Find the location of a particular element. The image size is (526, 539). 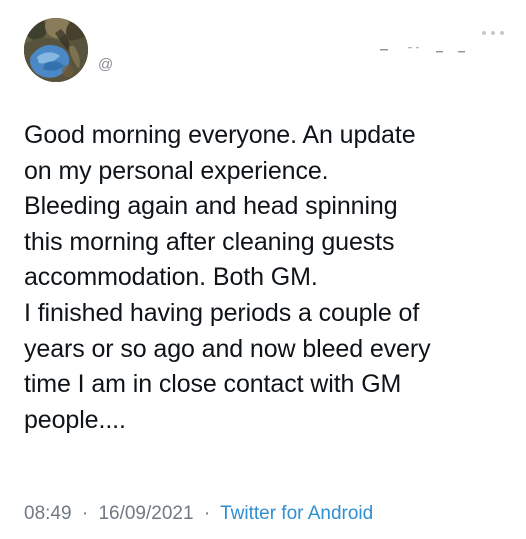

tweet-metadata: 08:49 · 16/09/2021 · Twitter for Android is located at coordinates (264, 514).